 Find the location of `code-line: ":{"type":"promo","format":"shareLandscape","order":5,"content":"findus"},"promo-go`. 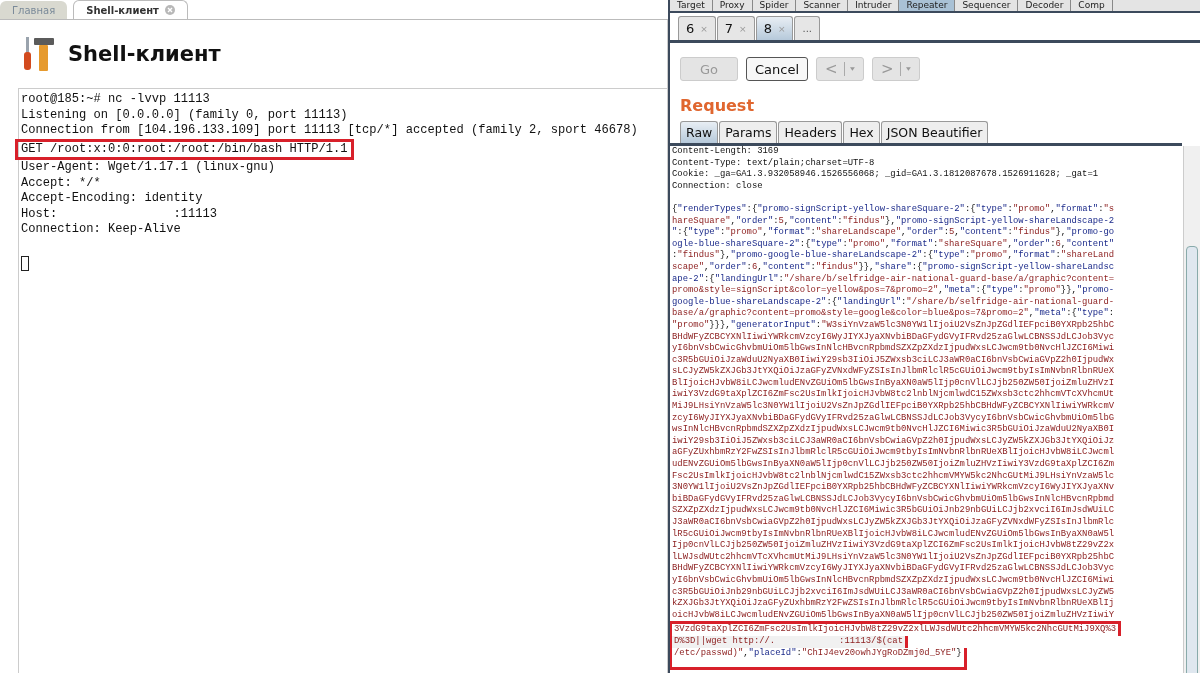

code-line: ":{"type":"promo","format":"shareLandscape","order":5,"content":"findus"},"promo-go is located at coordinates (893, 233).